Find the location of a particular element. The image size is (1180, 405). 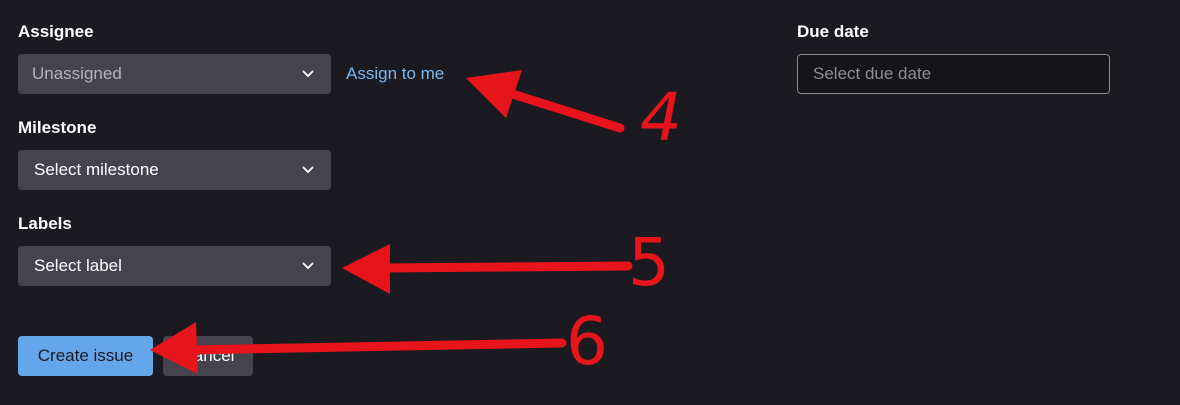

due-date-label: Due date is located at coordinates (833, 31).